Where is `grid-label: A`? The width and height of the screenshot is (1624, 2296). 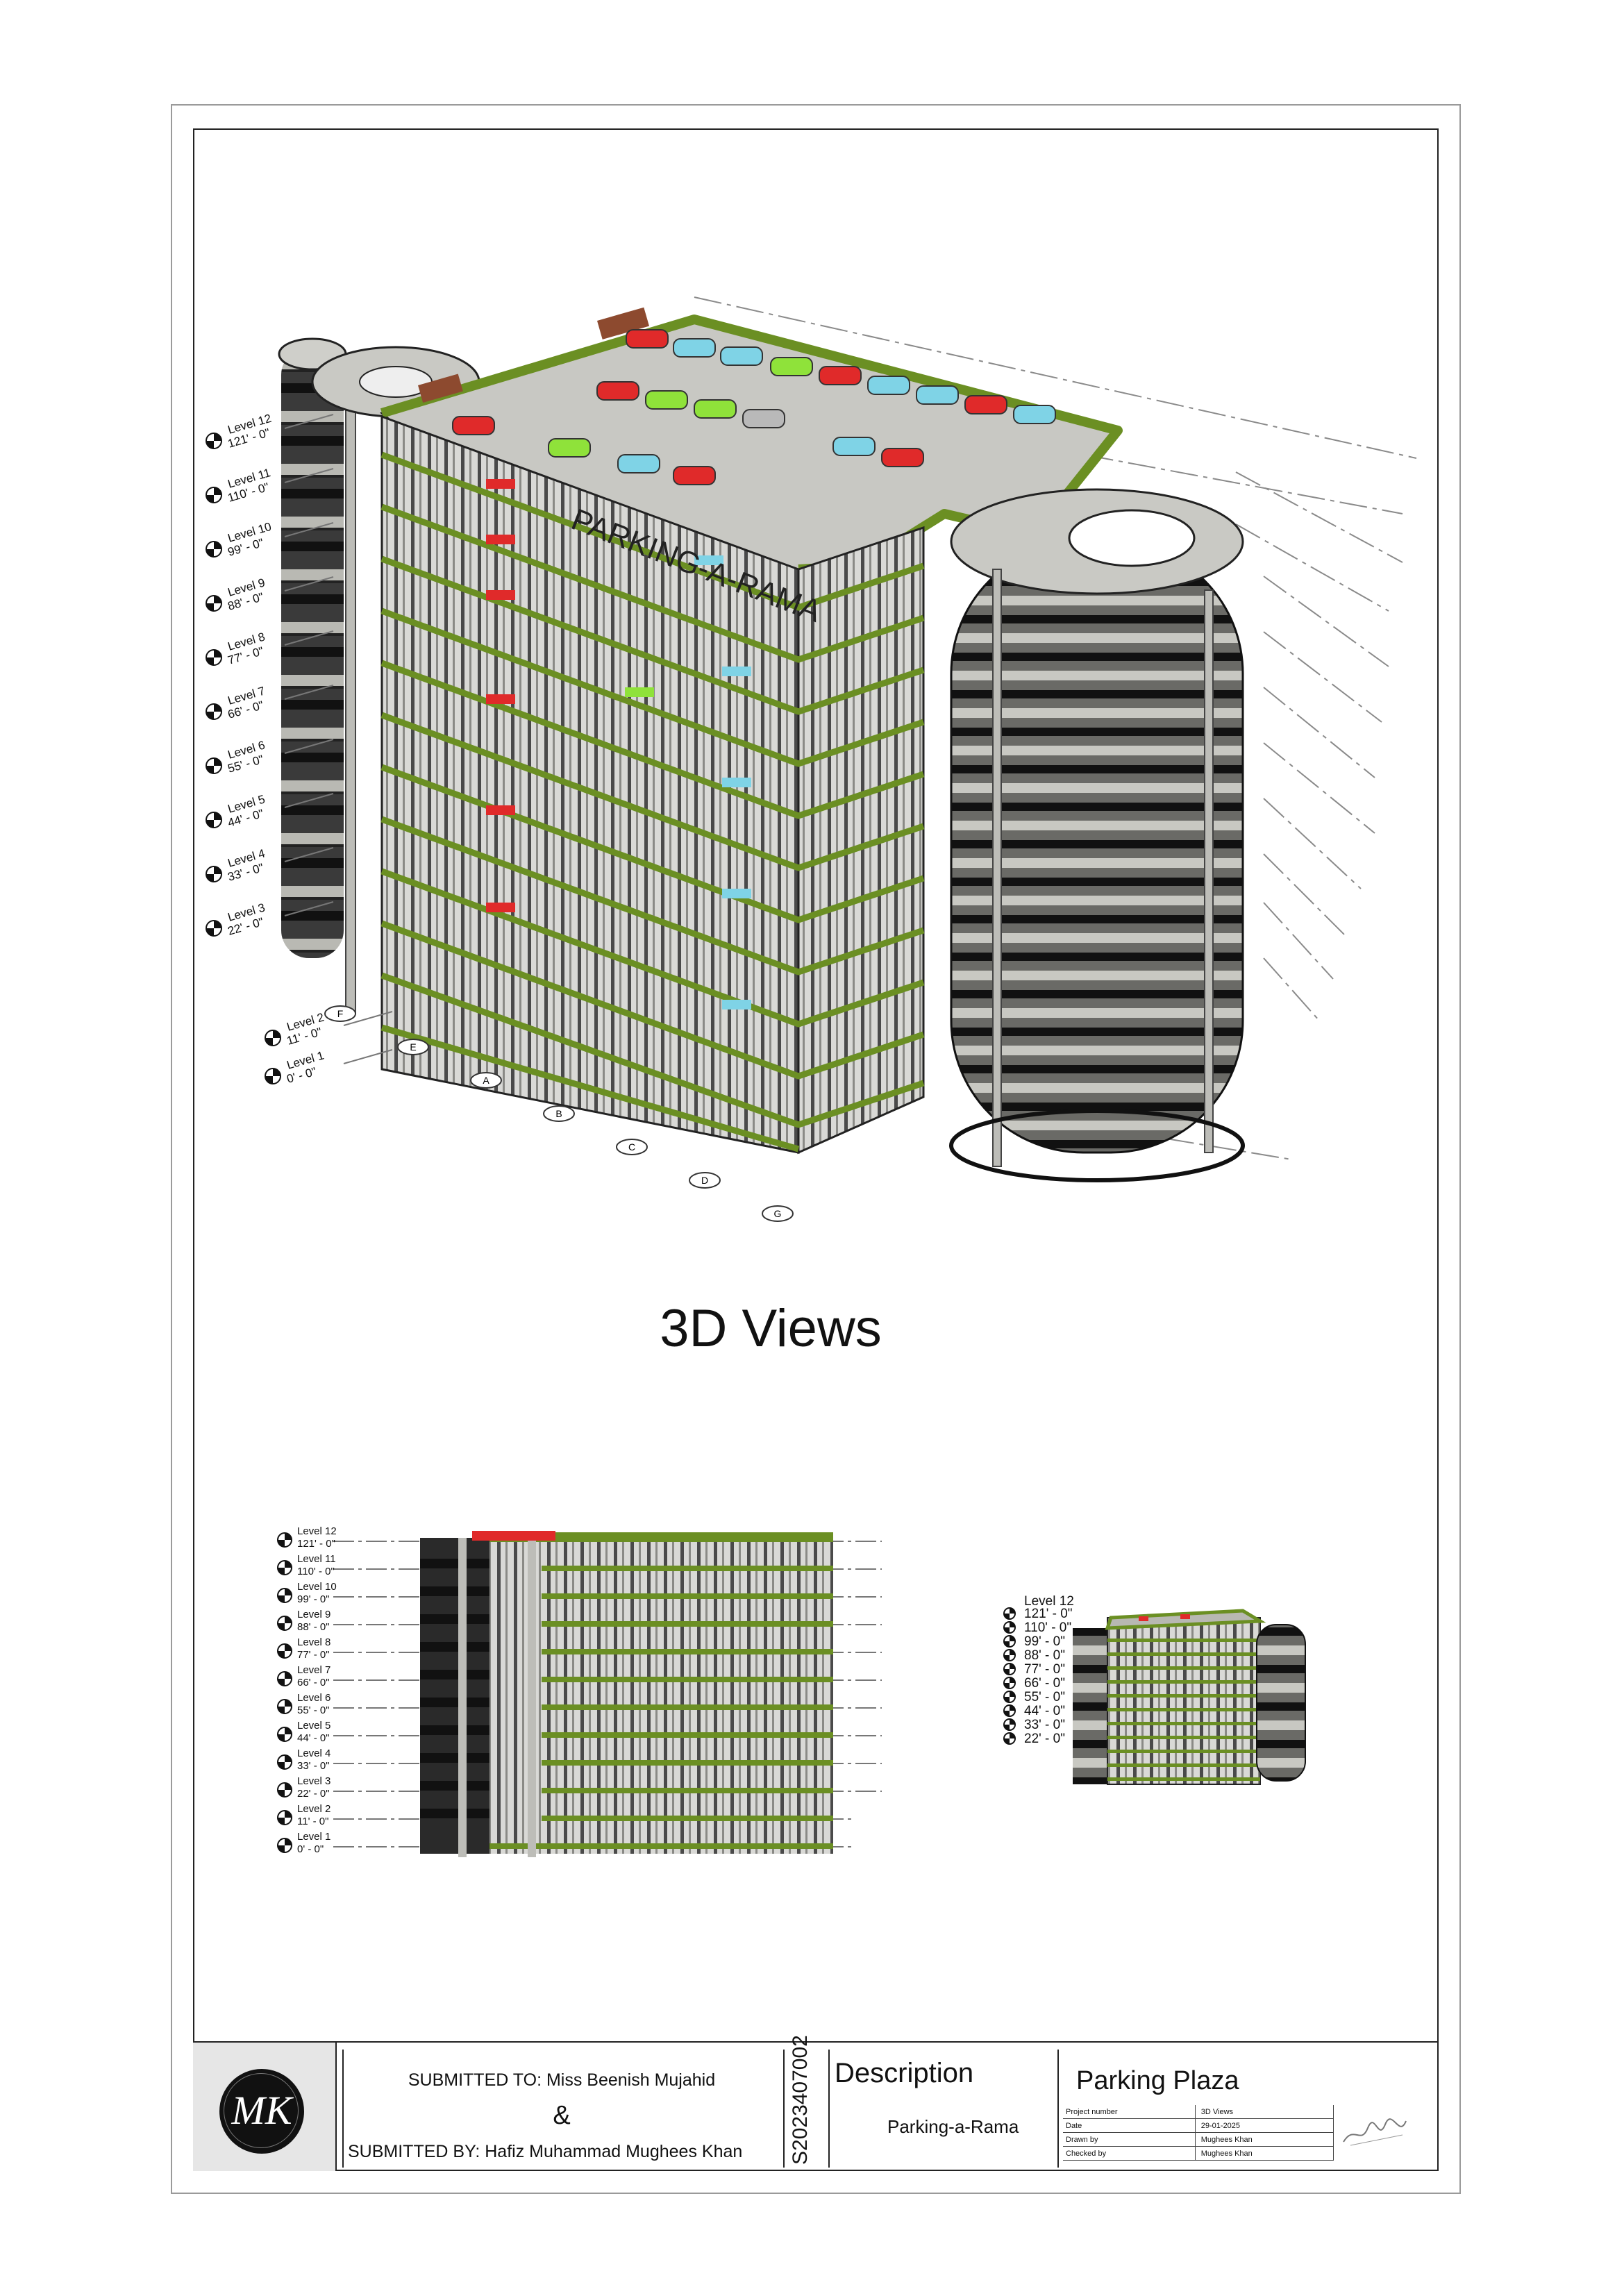 grid-label: A is located at coordinates (486, 1080).